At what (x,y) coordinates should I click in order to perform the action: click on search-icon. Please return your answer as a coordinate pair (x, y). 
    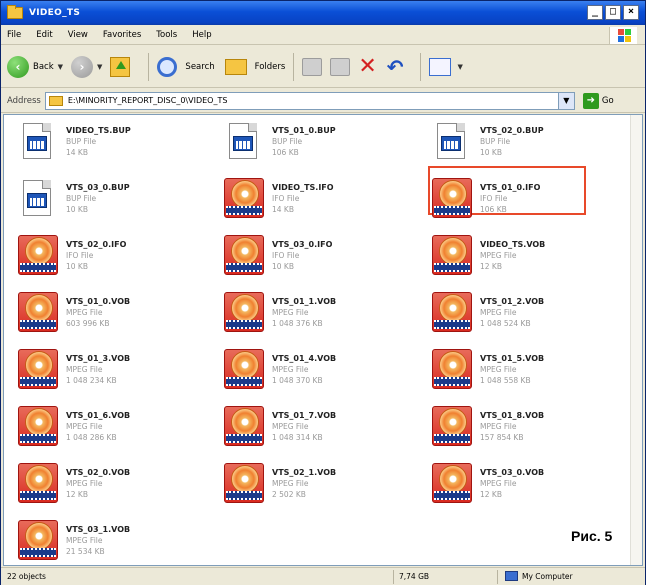
    Looking at the image, I should click on (167, 66).